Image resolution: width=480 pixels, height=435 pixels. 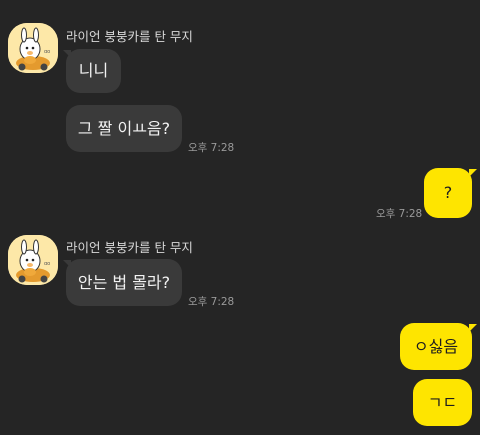 I want to click on message-text: ㅇ싫음, so click(x=436, y=346).